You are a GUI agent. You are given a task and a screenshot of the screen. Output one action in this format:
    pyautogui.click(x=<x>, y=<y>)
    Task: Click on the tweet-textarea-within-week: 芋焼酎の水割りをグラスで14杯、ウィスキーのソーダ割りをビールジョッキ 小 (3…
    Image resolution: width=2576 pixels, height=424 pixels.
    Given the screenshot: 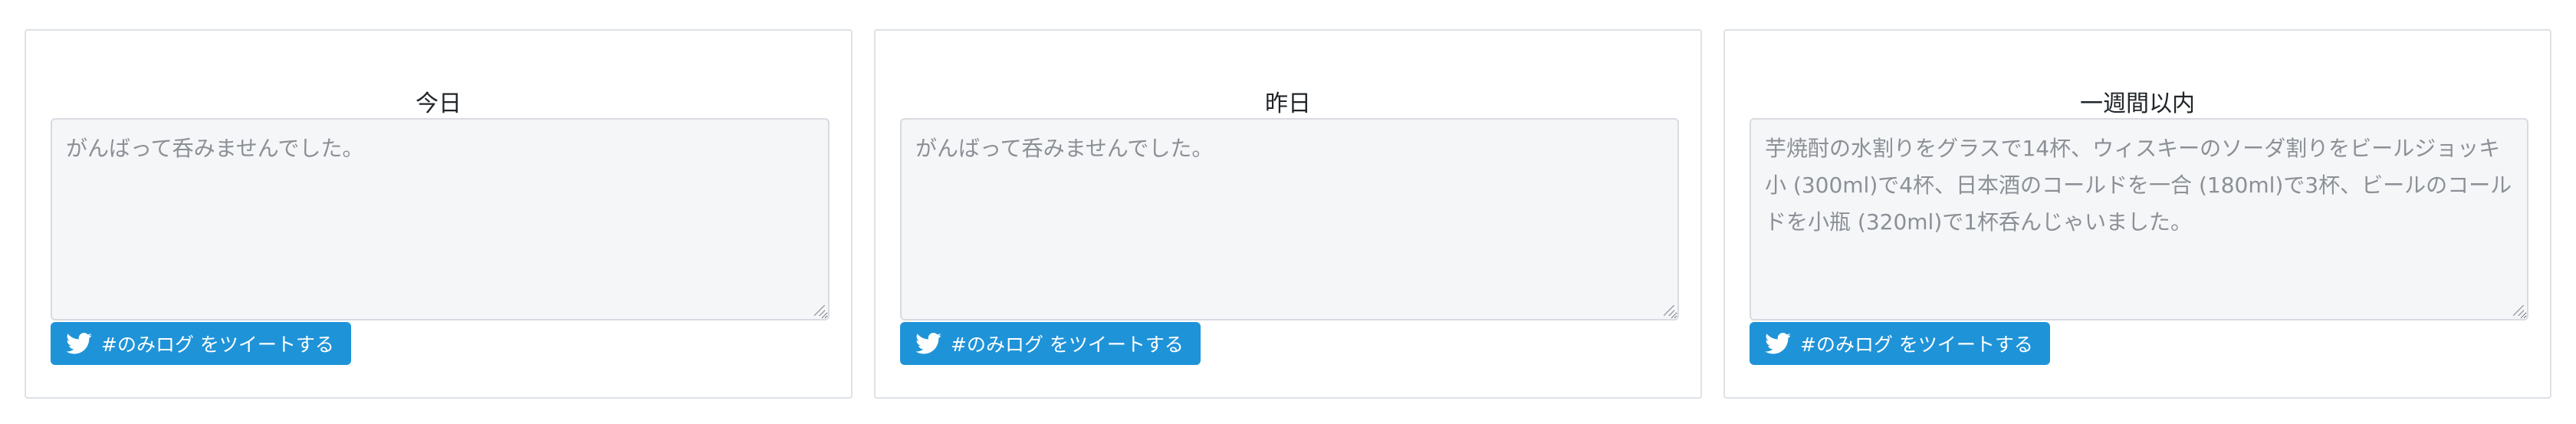 What is the action you would take?
    pyautogui.click(x=2139, y=219)
    